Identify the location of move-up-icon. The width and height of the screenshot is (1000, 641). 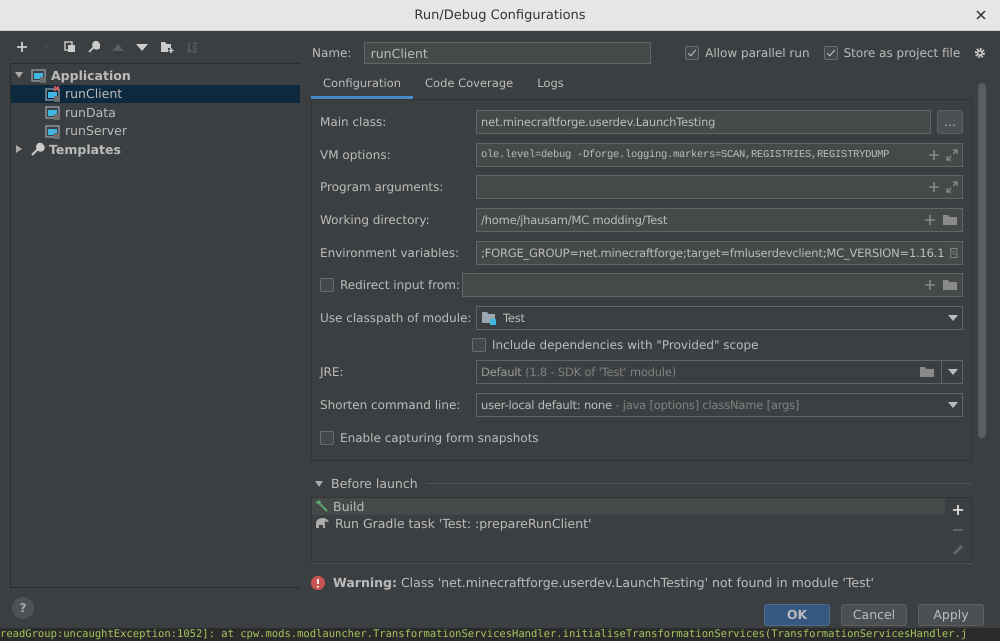
(118, 47).